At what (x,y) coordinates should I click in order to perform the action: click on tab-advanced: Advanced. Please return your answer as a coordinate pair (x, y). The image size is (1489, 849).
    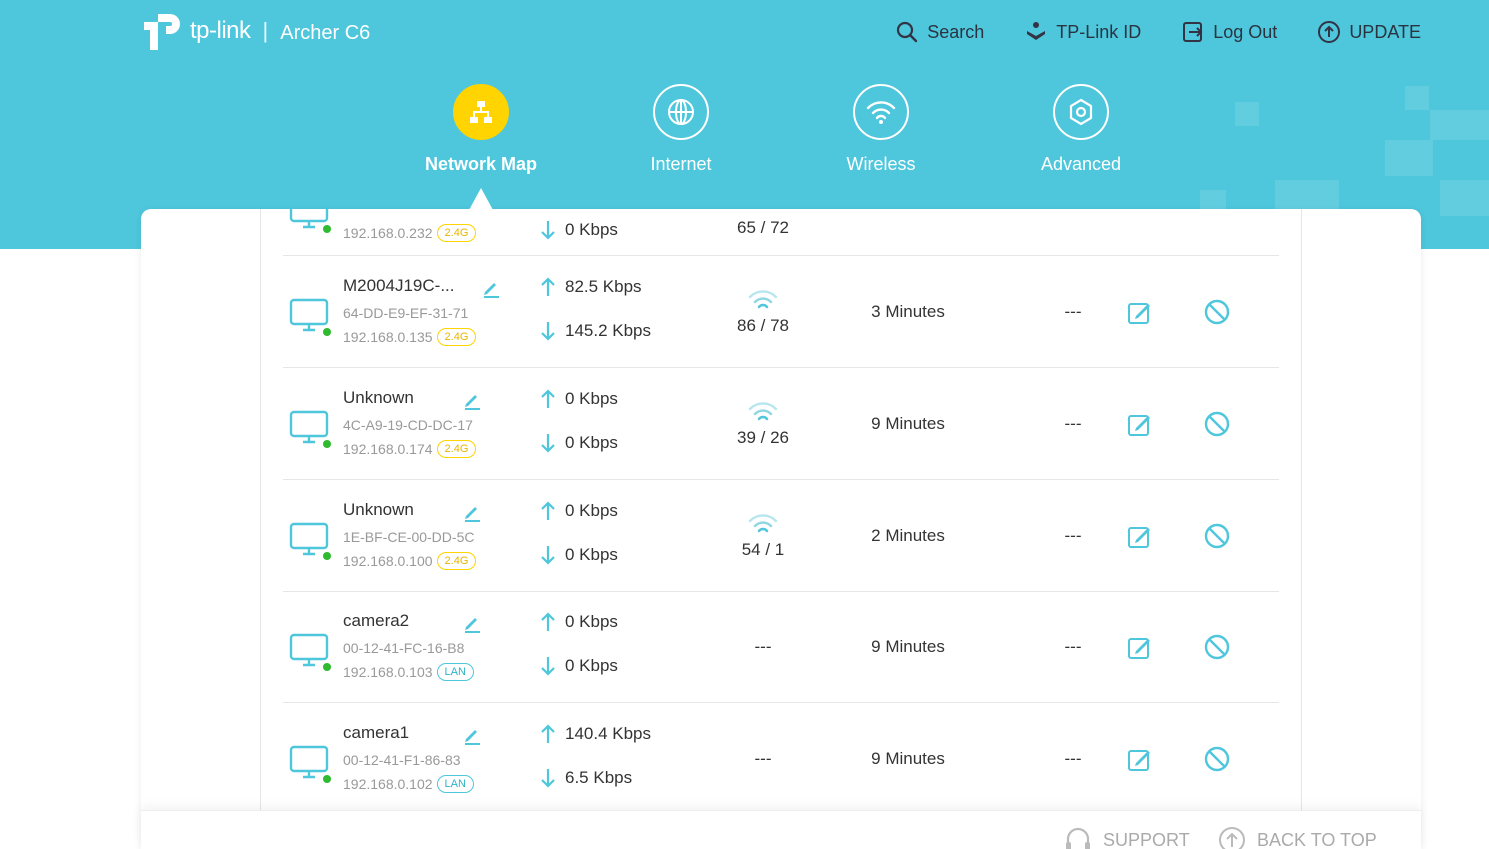
    Looking at the image, I should click on (1081, 129).